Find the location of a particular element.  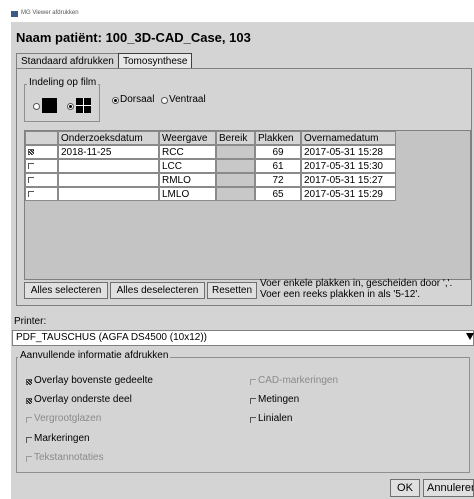

table-cell-acquisition: 2017-05-31 15:28 is located at coordinates (348, 152).